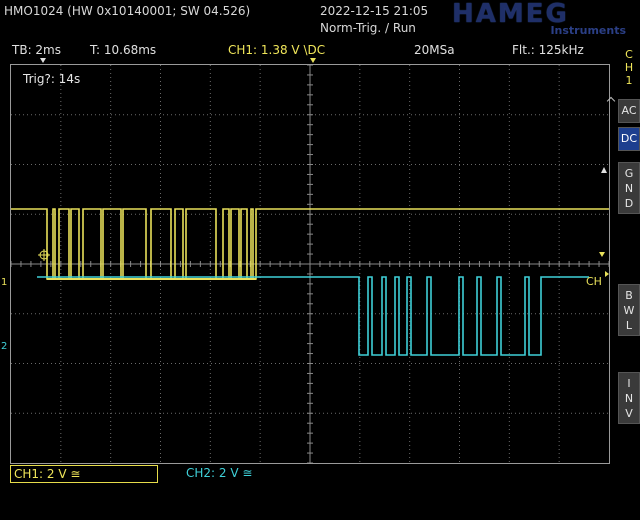 The height and width of the screenshot is (520, 640). What do you see at coordinates (588, 30) in the screenshot?
I see `logo-sub-text: Instruments` at bounding box center [588, 30].